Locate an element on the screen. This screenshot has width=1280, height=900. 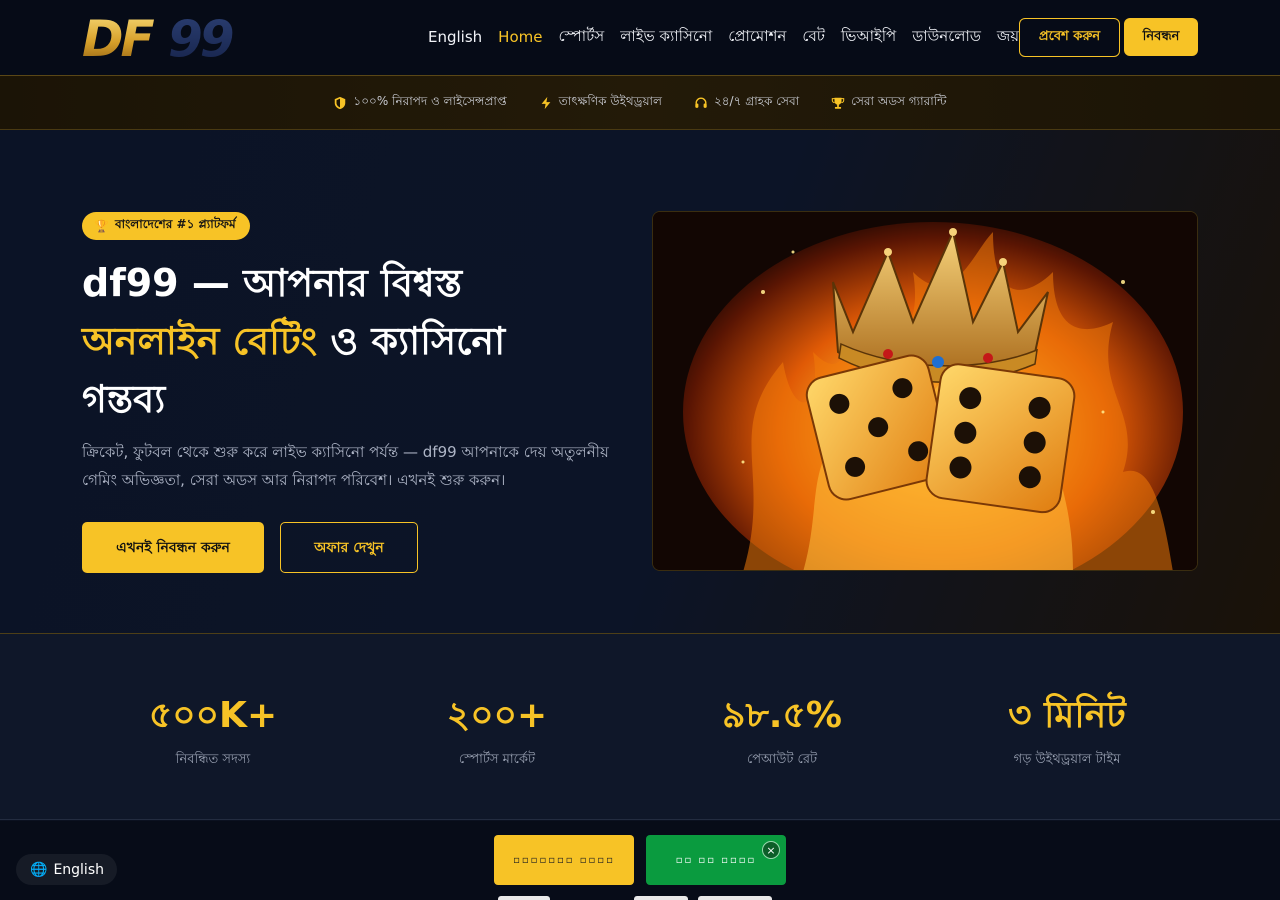
stat-markets-value: ২০০+ is located at coordinates (497, 715).